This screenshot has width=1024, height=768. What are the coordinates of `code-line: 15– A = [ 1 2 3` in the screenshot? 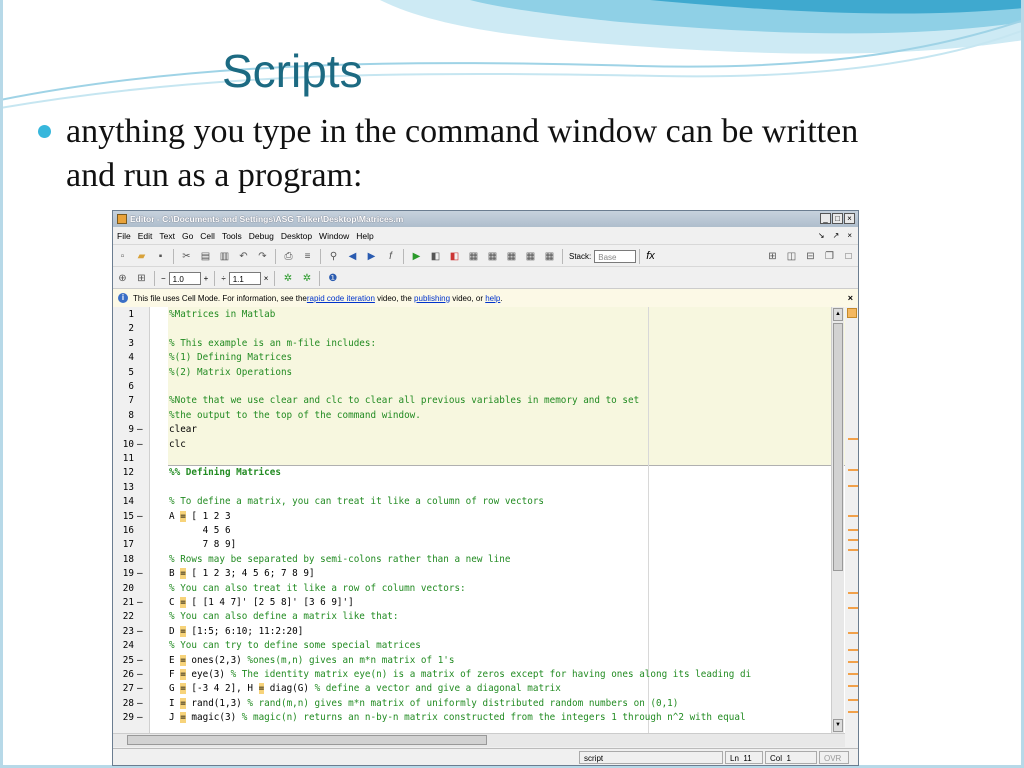 It's located at (479, 517).